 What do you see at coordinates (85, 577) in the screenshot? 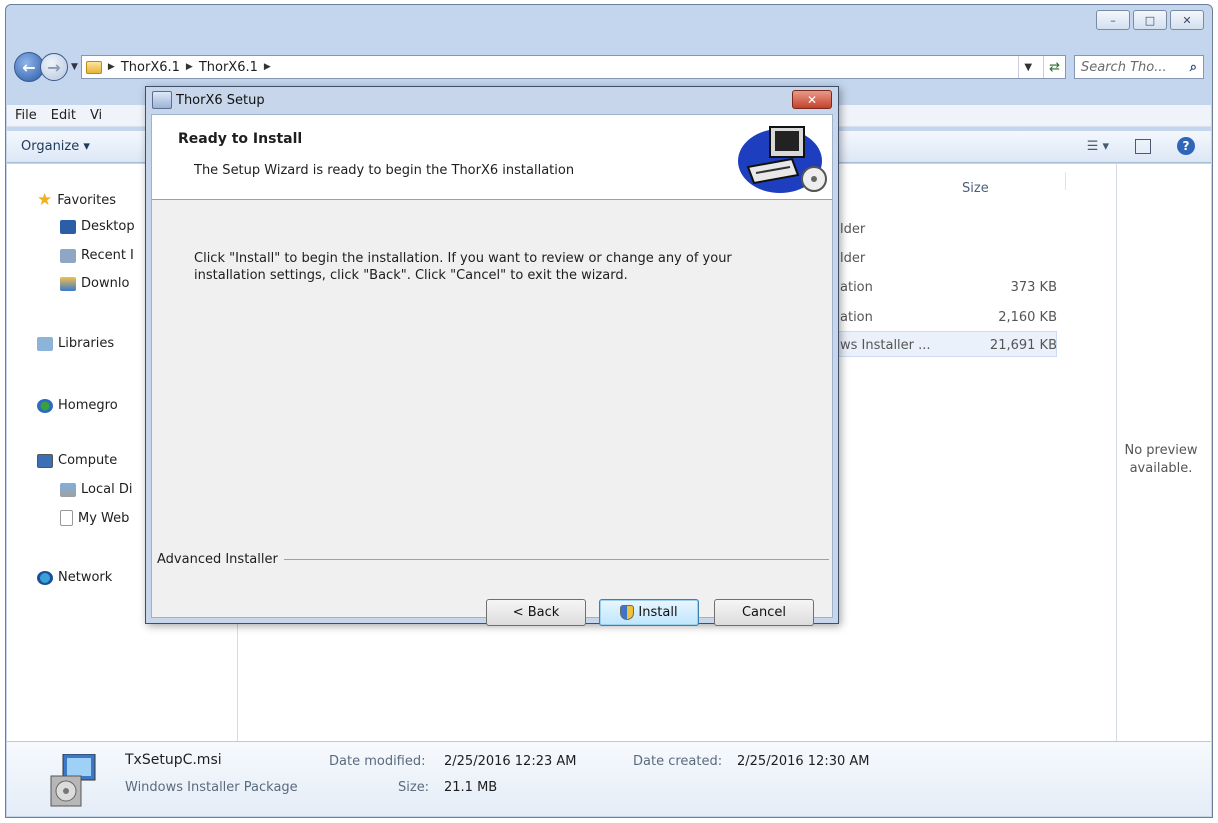
I see `nav-network-label: Network` at bounding box center [85, 577].